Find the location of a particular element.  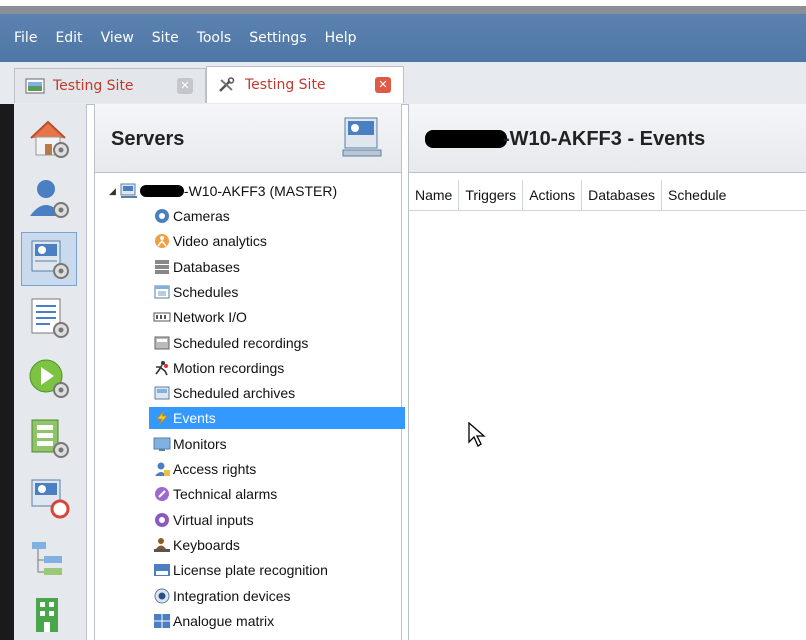

tree-item-keyboards: Keyboards is located at coordinates (196, 545).